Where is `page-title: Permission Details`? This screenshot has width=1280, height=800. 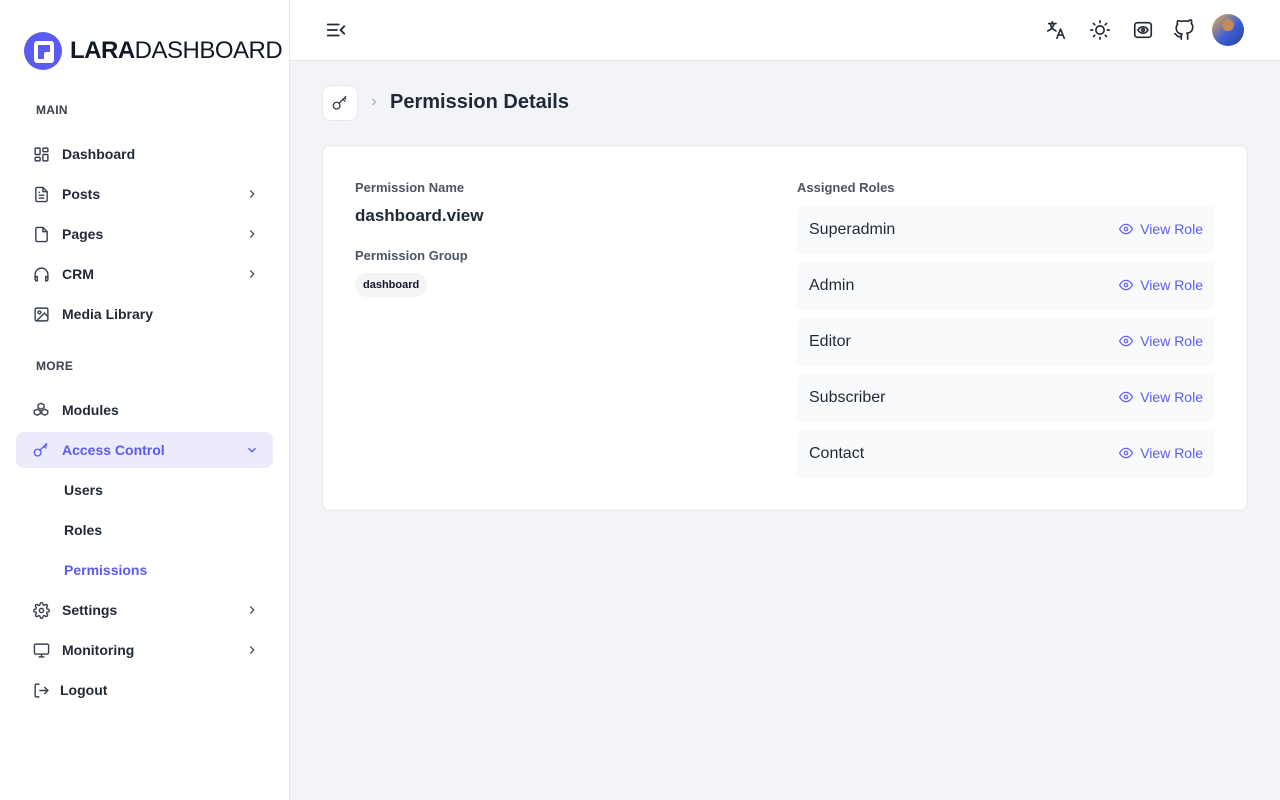 page-title: Permission Details is located at coordinates (479, 102).